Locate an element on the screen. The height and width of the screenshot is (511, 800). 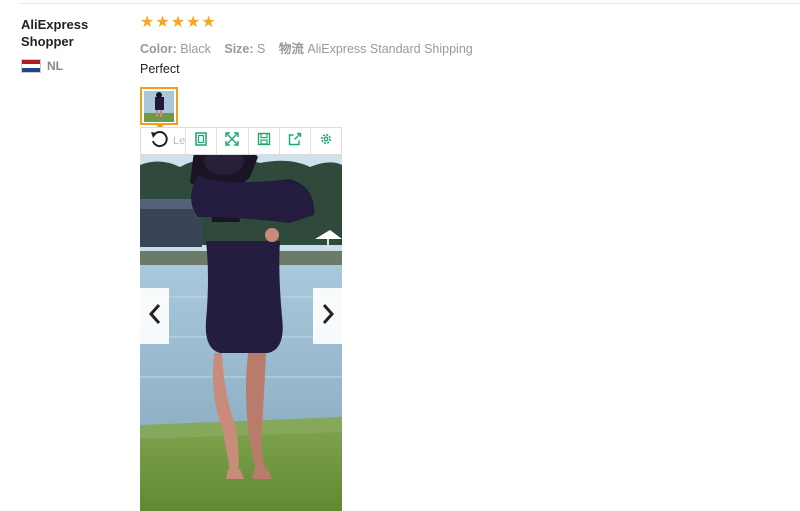
chevron-left-icon is located at coordinates (155, 316).